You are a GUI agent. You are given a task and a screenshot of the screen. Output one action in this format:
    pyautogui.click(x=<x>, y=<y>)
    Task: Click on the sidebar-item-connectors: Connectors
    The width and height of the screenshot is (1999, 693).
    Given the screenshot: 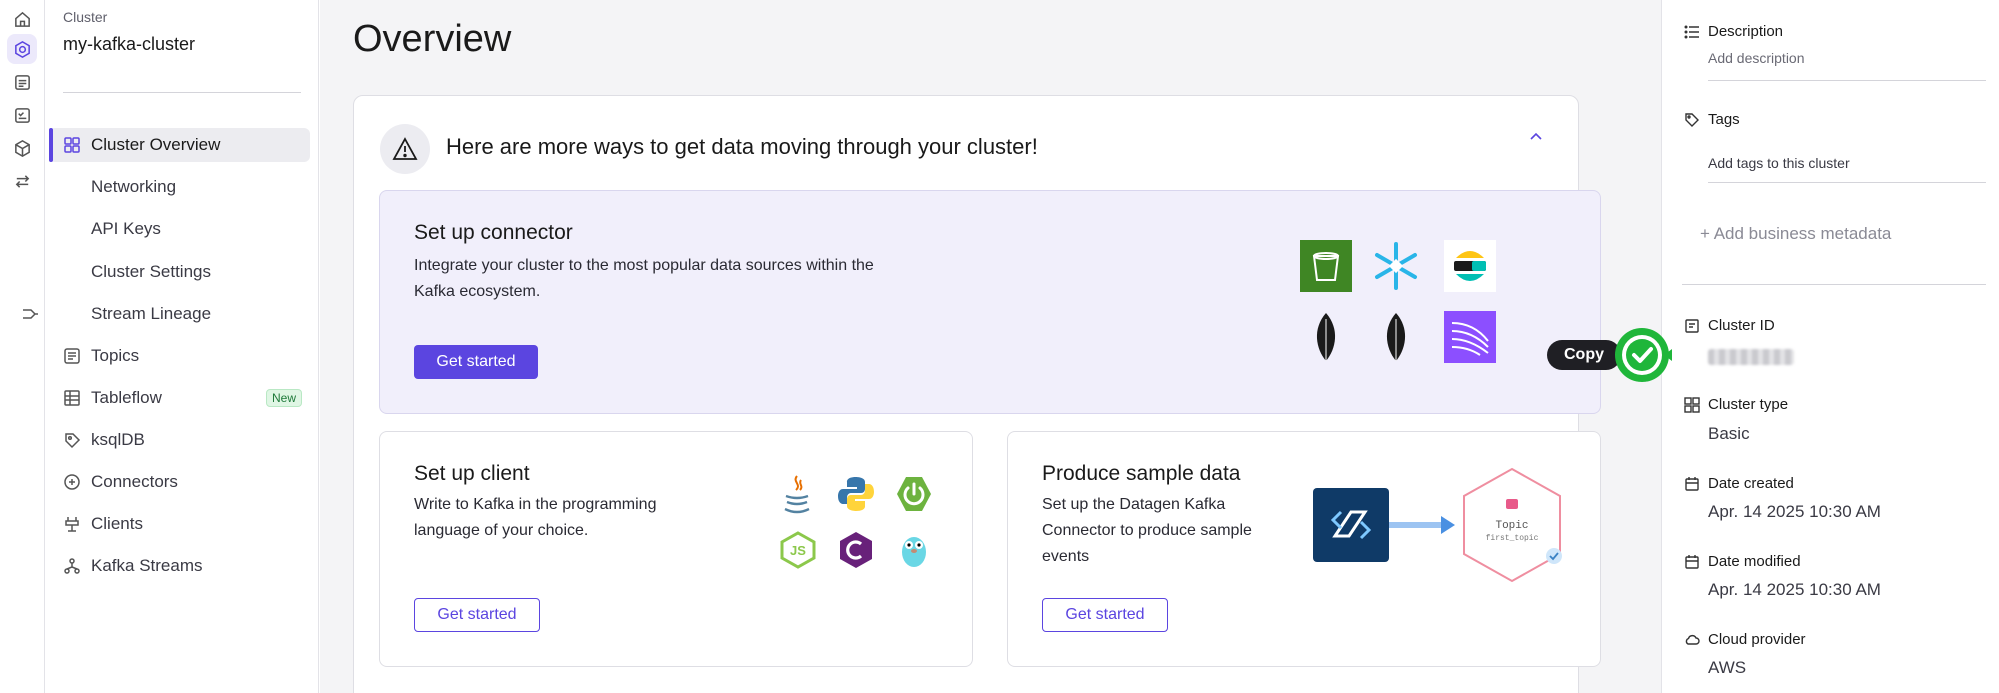 What is the action you would take?
    pyautogui.click(x=179, y=482)
    